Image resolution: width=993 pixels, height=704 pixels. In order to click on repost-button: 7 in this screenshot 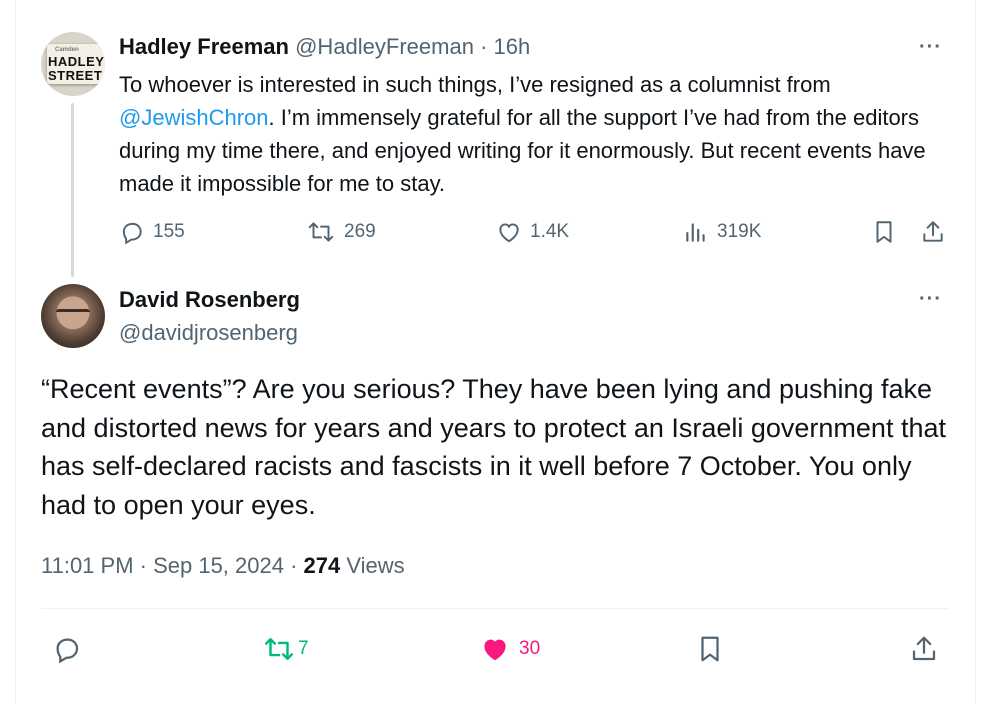, I will do `click(285, 649)`.